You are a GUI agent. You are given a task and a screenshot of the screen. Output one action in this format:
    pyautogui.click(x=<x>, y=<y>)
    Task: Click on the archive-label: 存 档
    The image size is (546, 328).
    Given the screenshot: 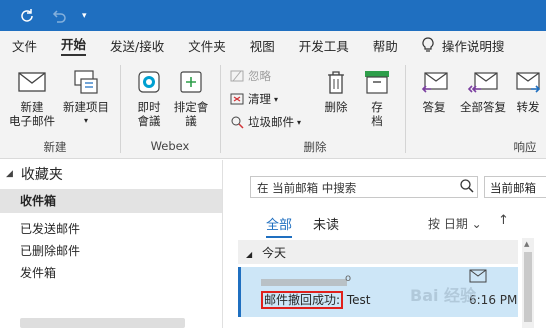 What is the action you would take?
    pyautogui.click(x=377, y=114)
    